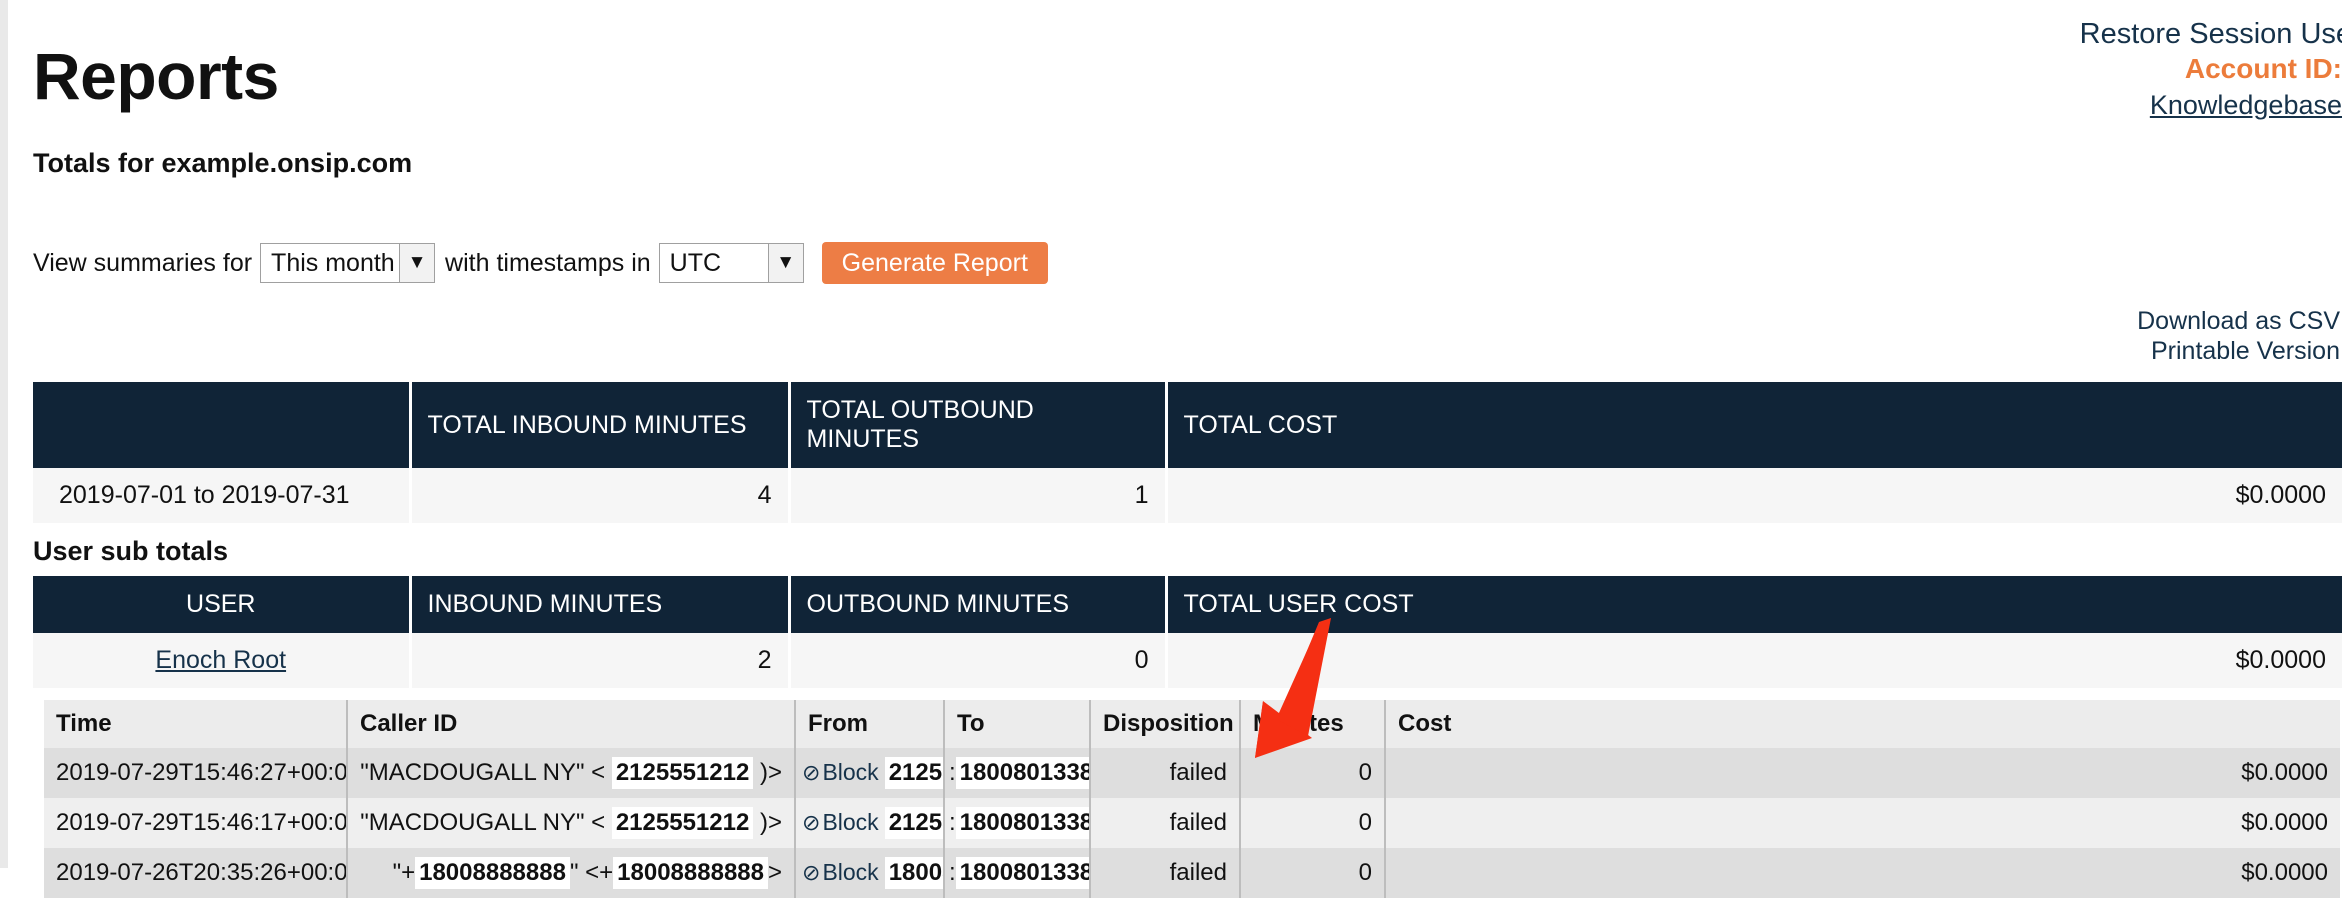 Image resolution: width=2342 pixels, height=898 pixels. Describe the element at coordinates (2238, 351) in the screenshot. I see `printable-version-link: Printable Version` at that location.